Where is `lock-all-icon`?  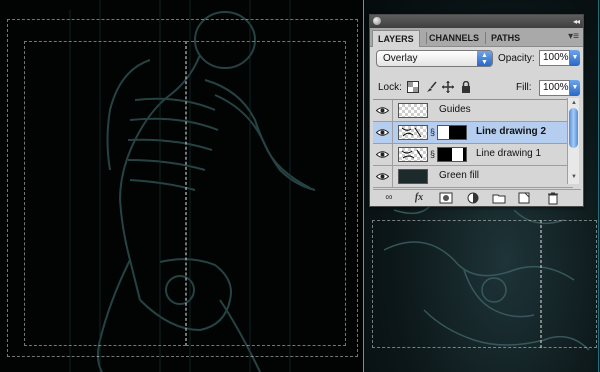
lock-all-icon is located at coordinates (466, 87).